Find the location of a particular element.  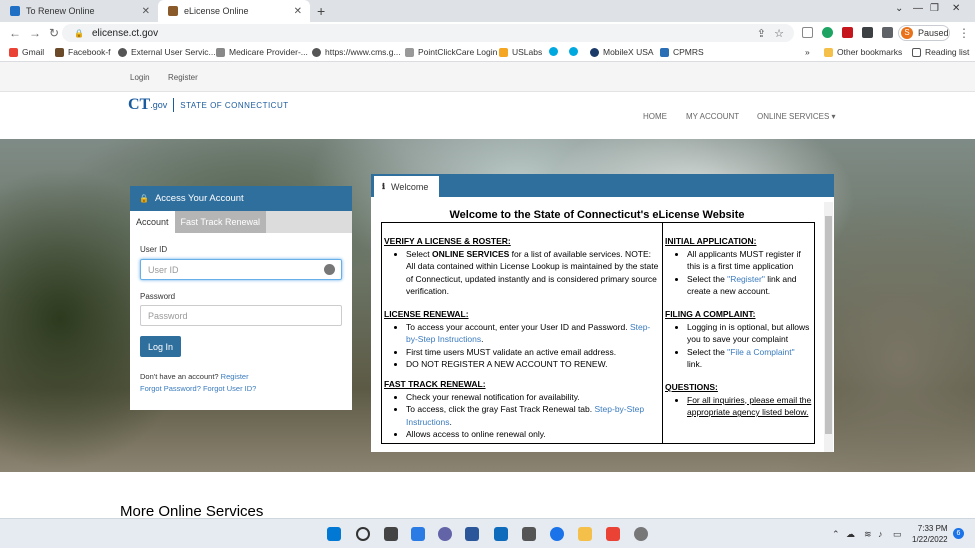

forward-icon: → is located at coordinates (35, 33).